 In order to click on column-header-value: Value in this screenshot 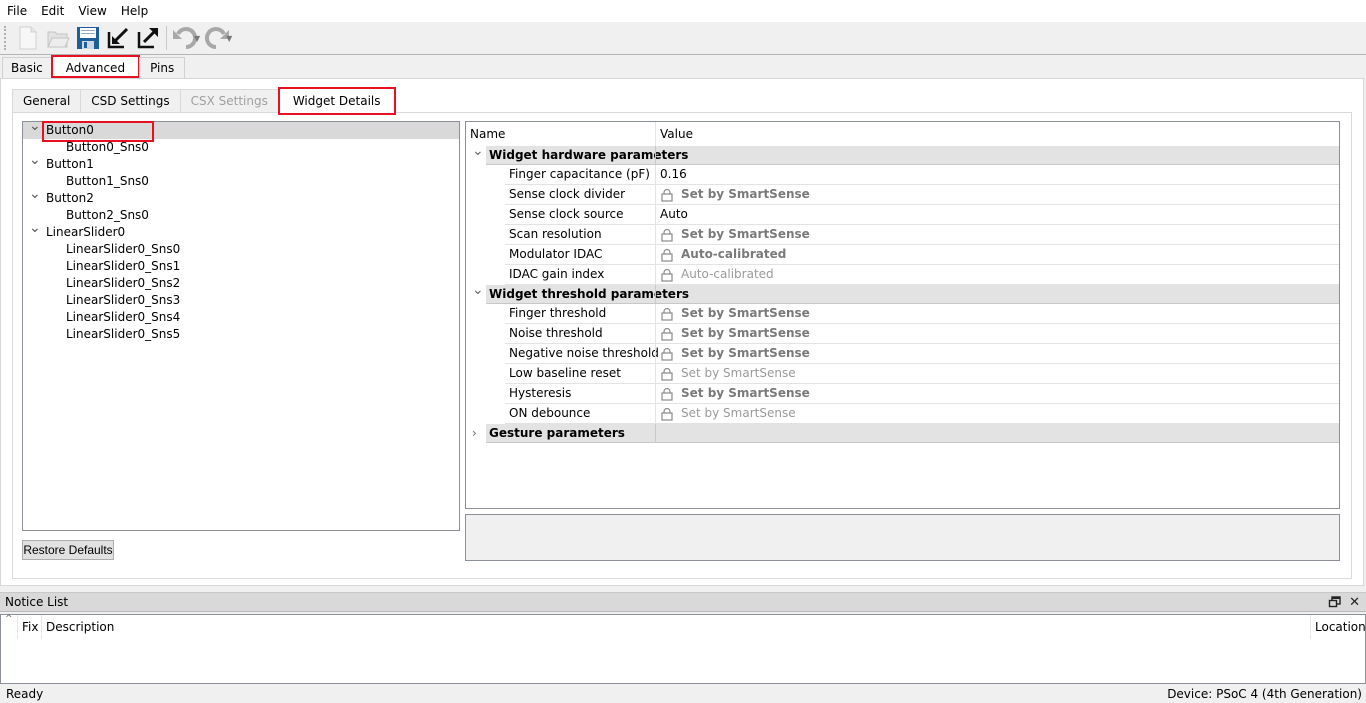, I will do `click(676, 134)`.